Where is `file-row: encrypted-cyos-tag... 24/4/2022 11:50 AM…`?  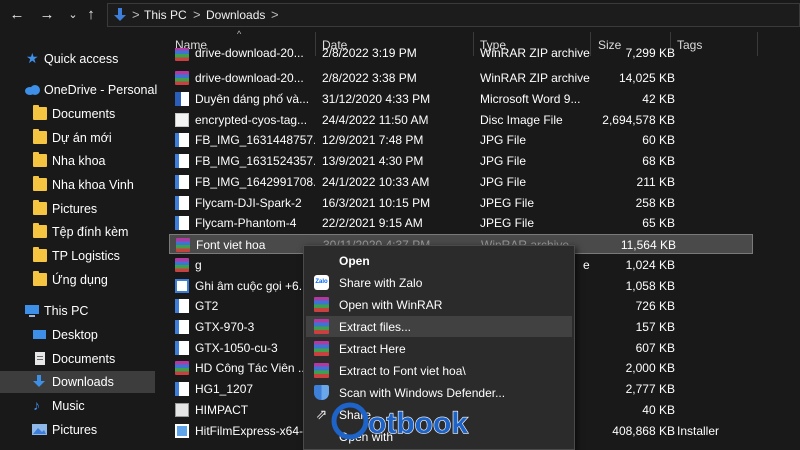
file-row: encrypted-cyos-tag... 24/4/2022 11:50 AM… is located at coordinates (461, 120).